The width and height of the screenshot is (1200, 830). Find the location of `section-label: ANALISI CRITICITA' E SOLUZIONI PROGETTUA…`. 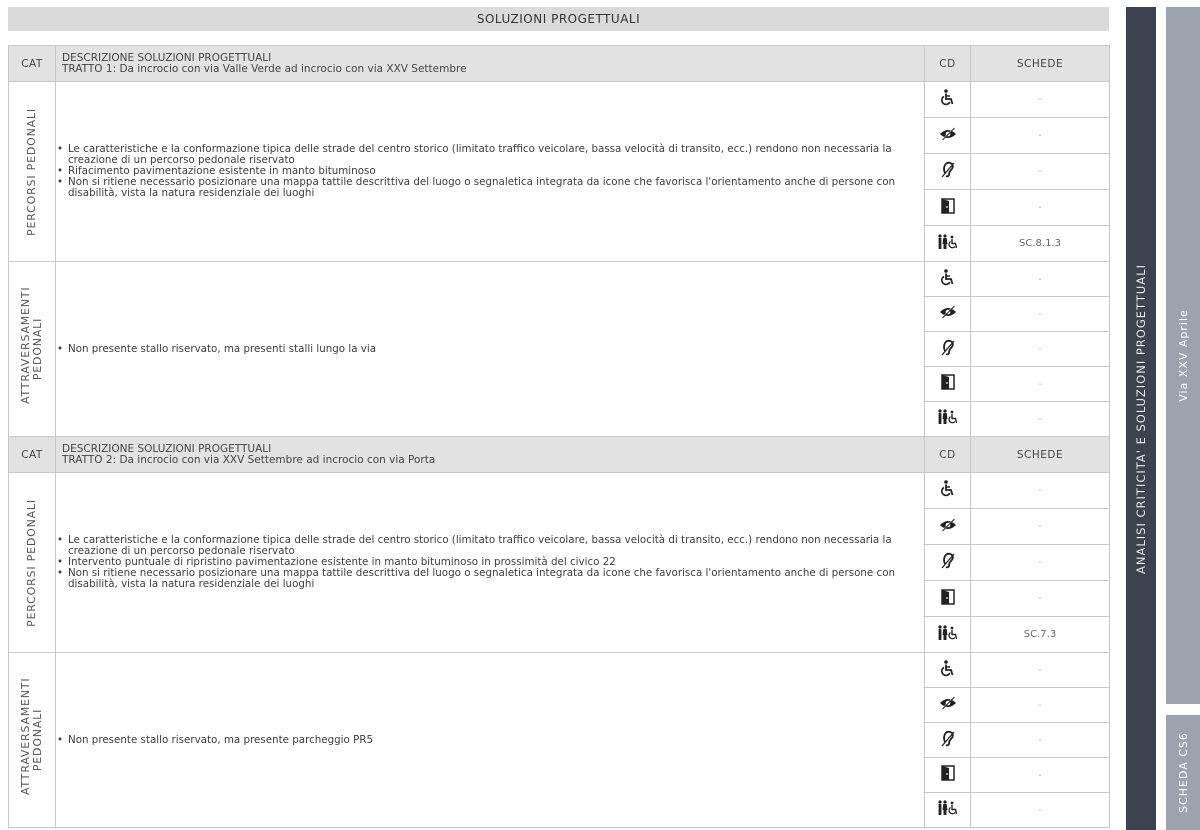

section-label: ANALISI CRITICITA' E SOLUZIONI PROGETTUA… is located at coordinates (1141, 418).